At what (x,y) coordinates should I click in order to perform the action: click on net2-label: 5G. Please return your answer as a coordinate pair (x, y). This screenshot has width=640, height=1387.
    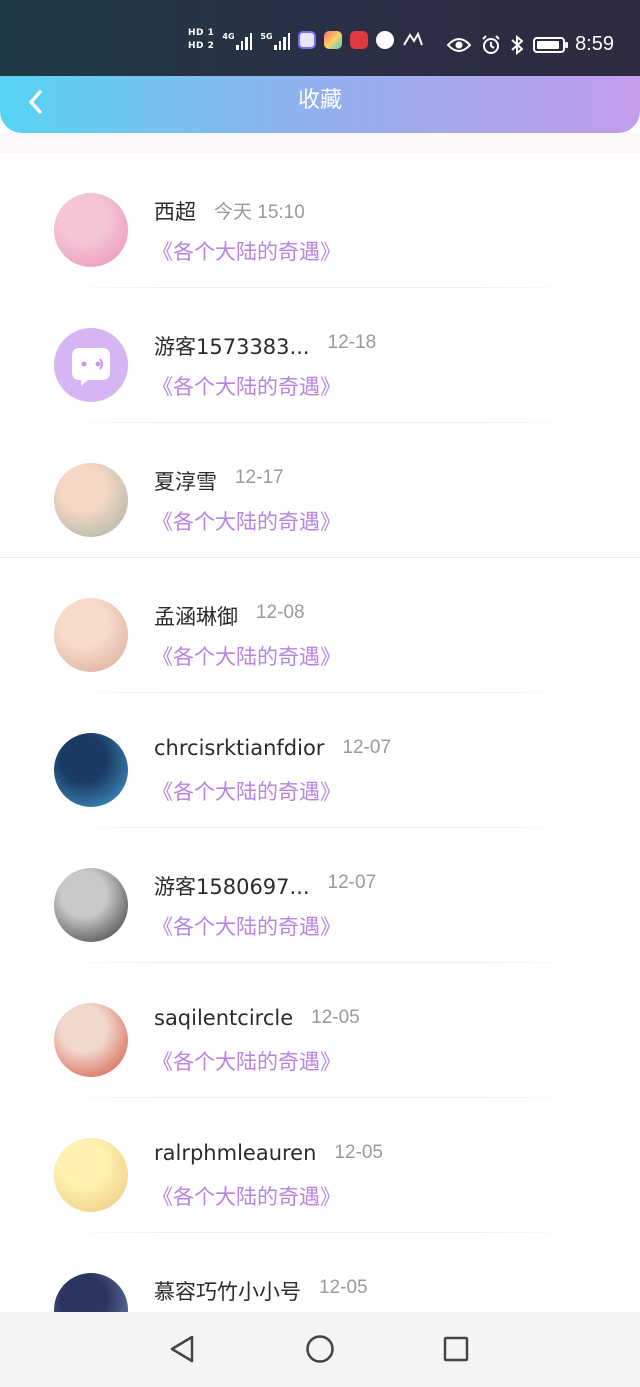
    Looking at the image, I should click on (266, 36).